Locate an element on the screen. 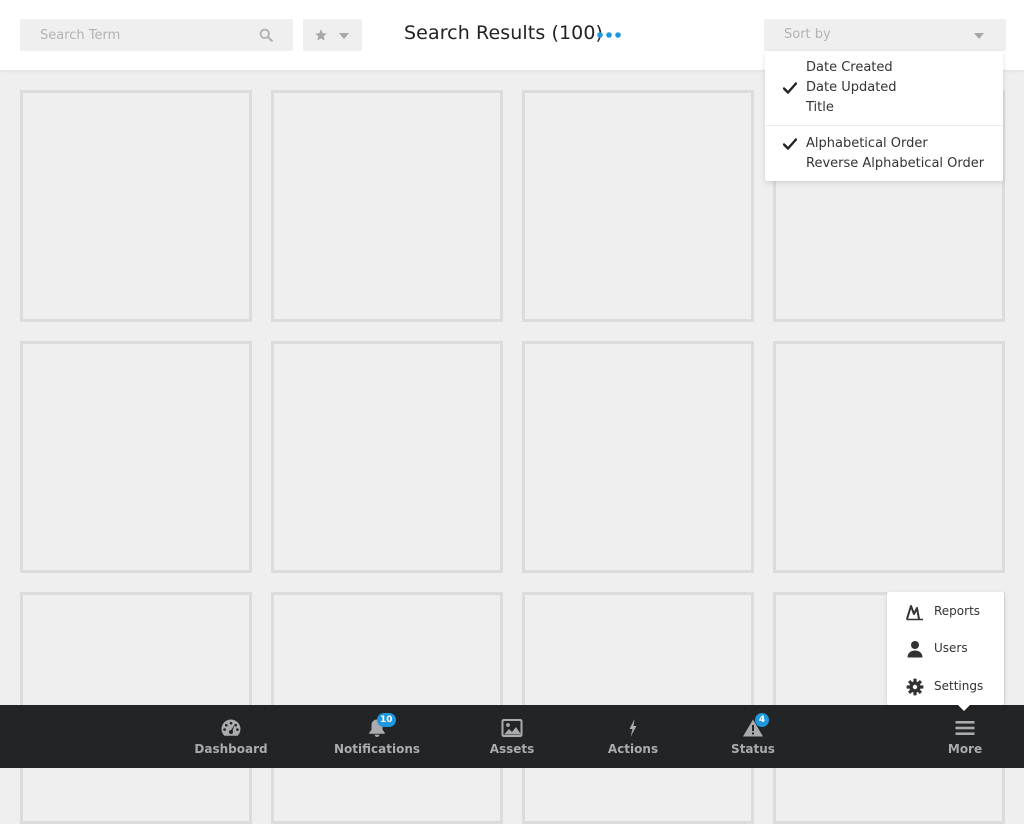 The width and height of the screenshot is (1024, 824). nav-item-dashboard: Dashboard is located at coordinates (231, 736).